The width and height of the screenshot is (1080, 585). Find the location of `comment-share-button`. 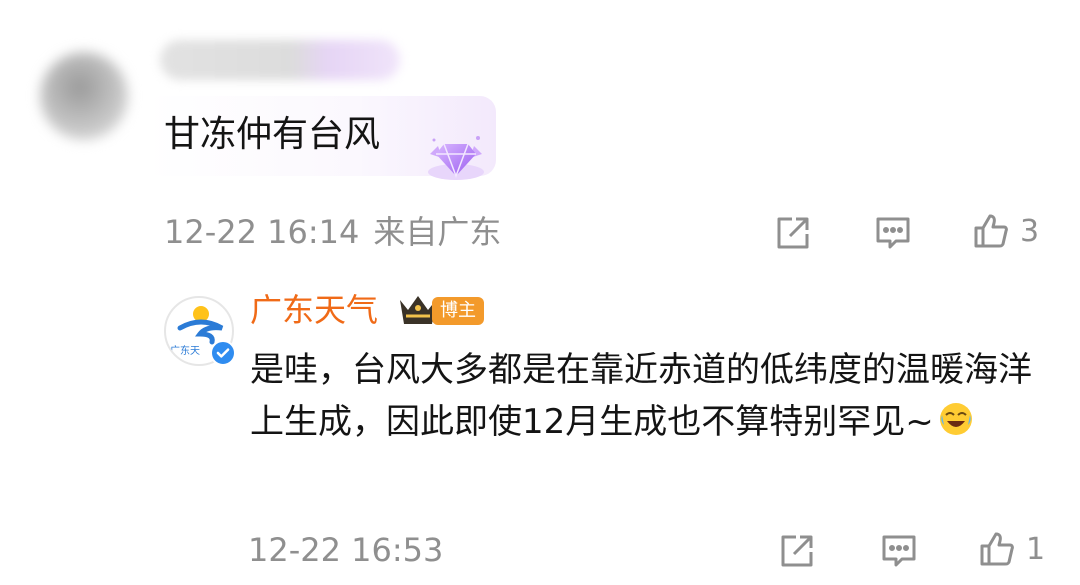

comment-share-button is located at coordinates (793, 233).